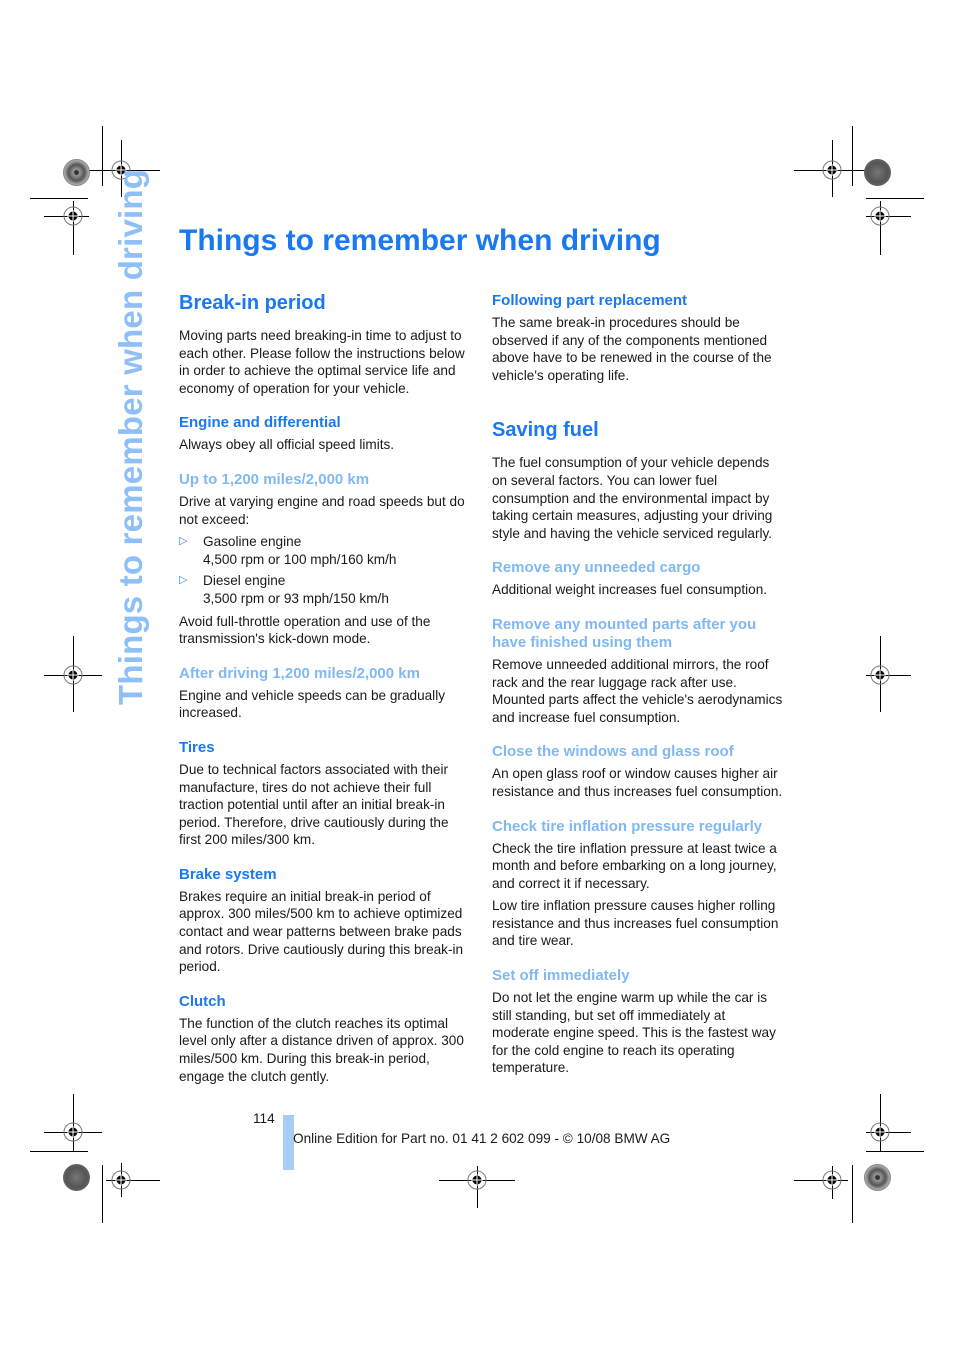  Describe the element at coordinates (244, 581) in the screenshot. I see `list-item-title: Diesel engine` at that location.